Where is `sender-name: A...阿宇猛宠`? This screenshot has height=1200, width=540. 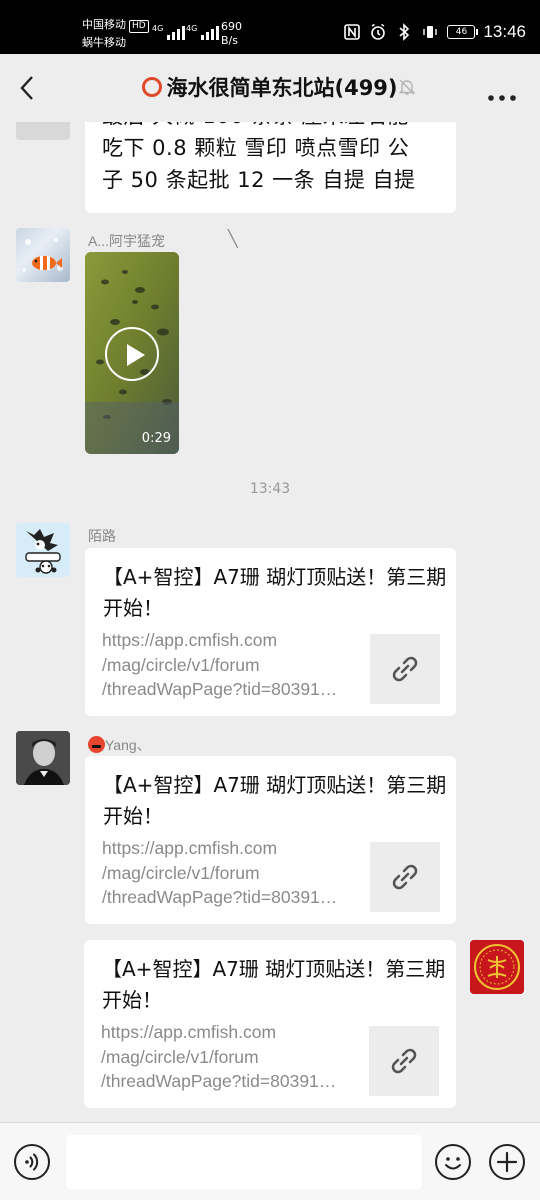
sender-name: A...阿宇猛宠 is located at coordinates (127, 241).